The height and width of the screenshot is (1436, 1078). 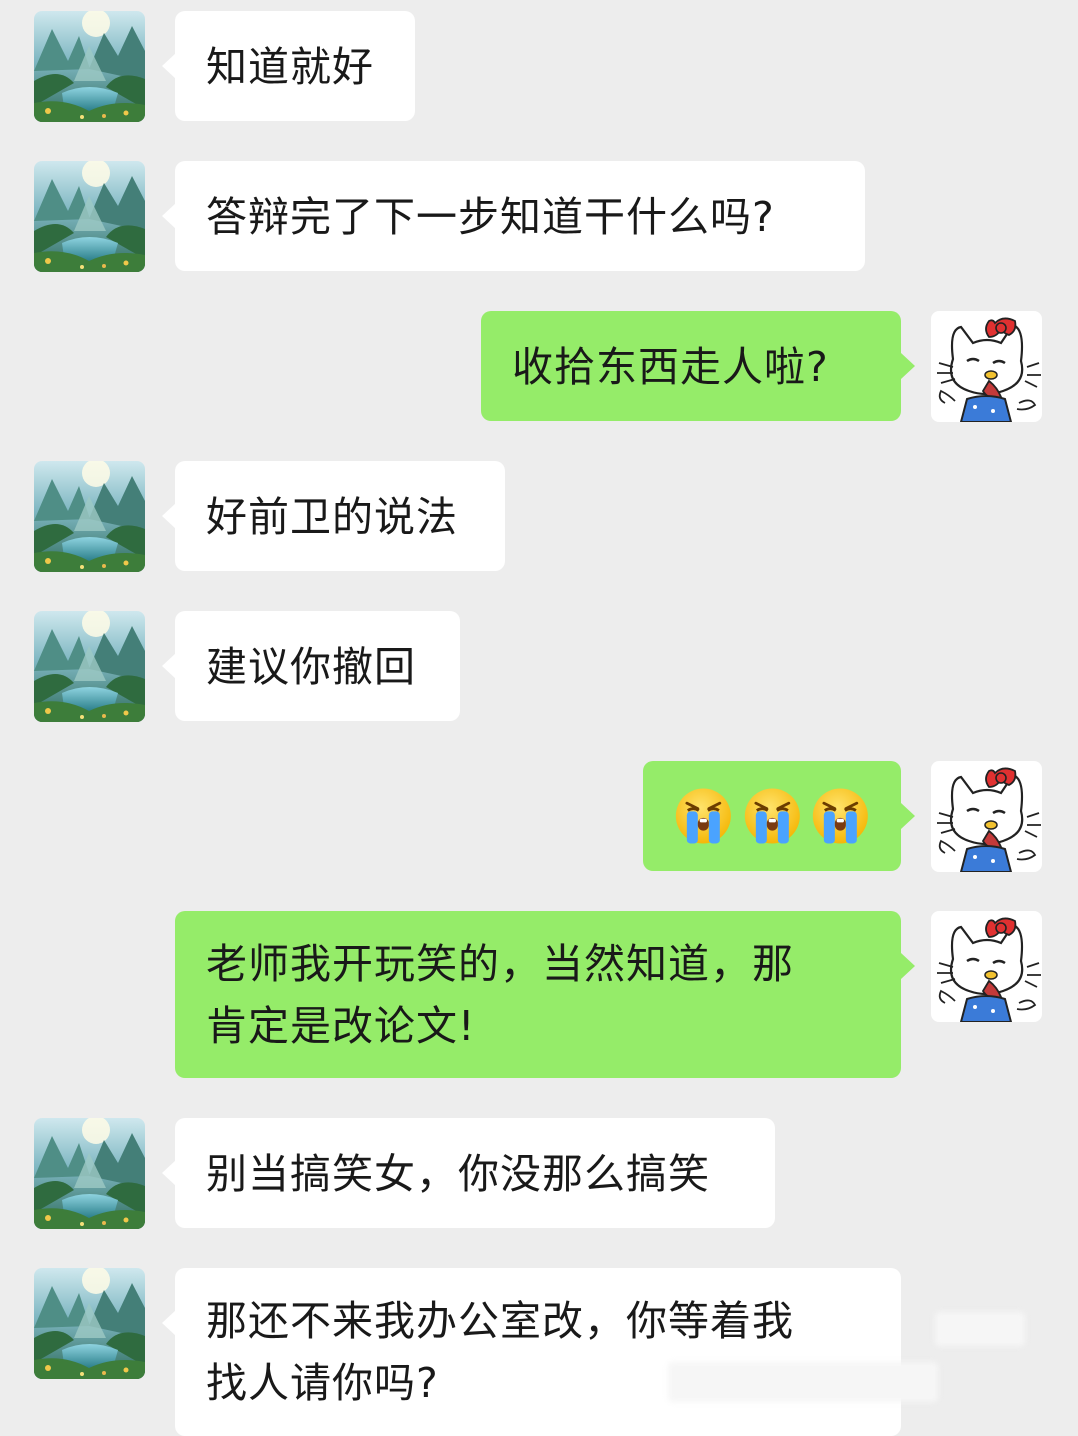 I want to click on message-bubble: 好前卫的说法, so click(x=333, y=516).